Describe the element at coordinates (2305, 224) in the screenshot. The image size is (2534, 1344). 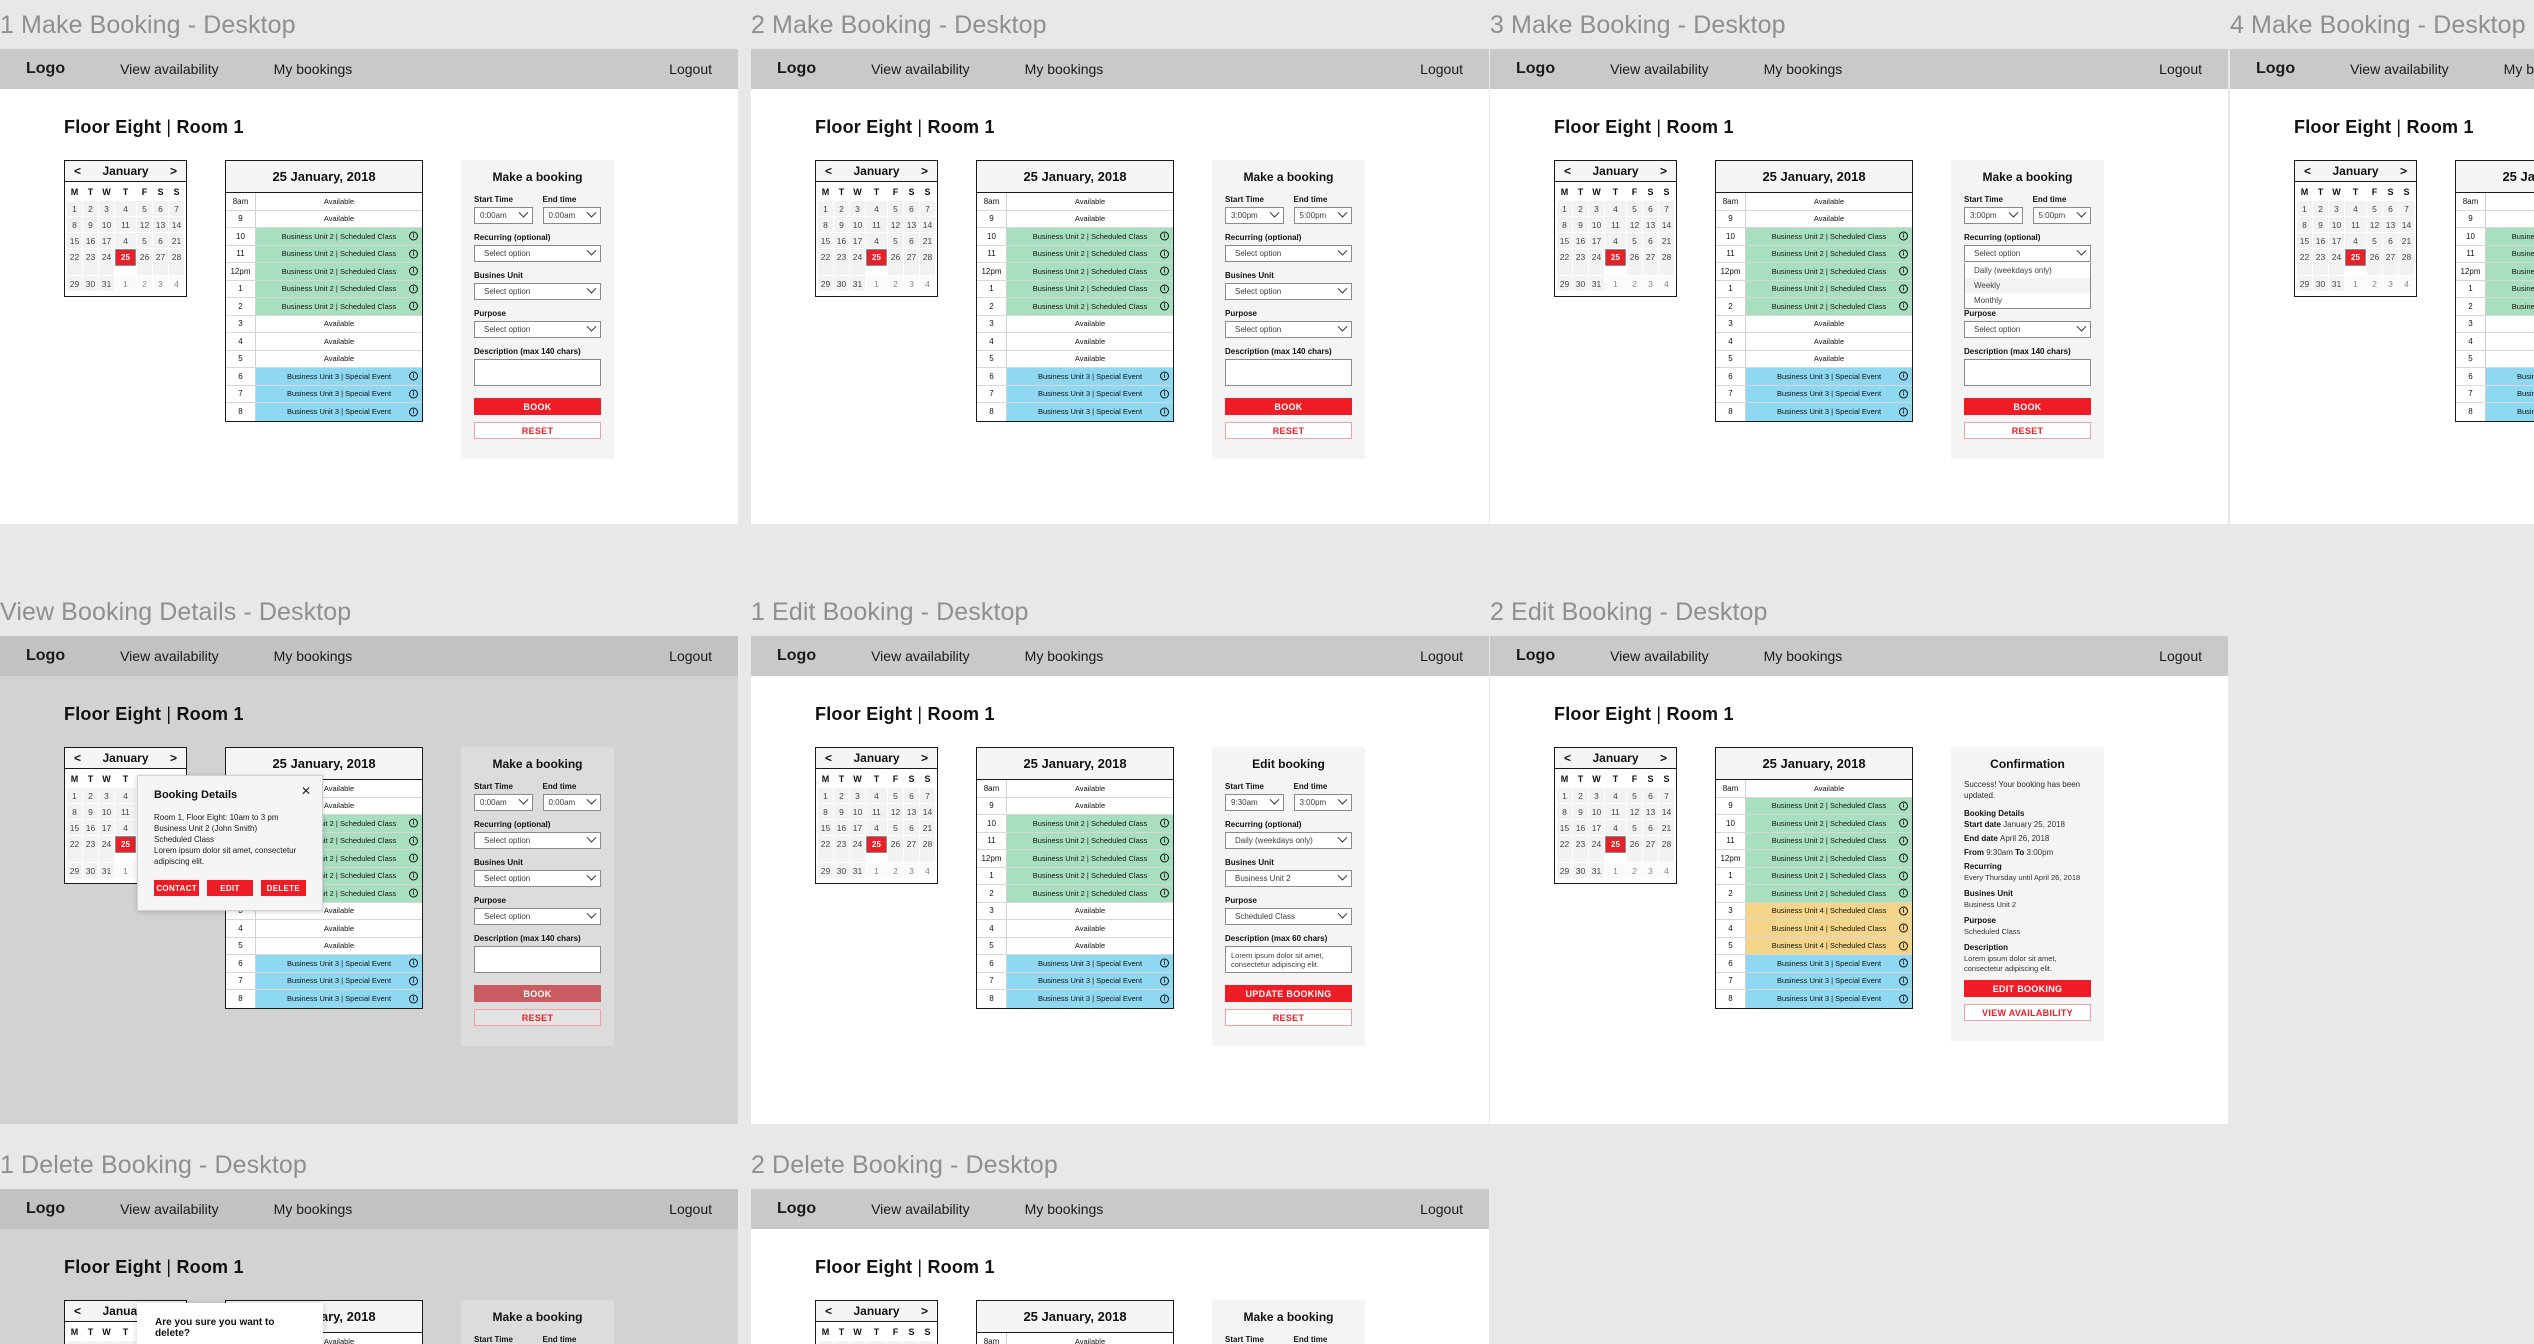
I see `calendar-day: 8` at that location.